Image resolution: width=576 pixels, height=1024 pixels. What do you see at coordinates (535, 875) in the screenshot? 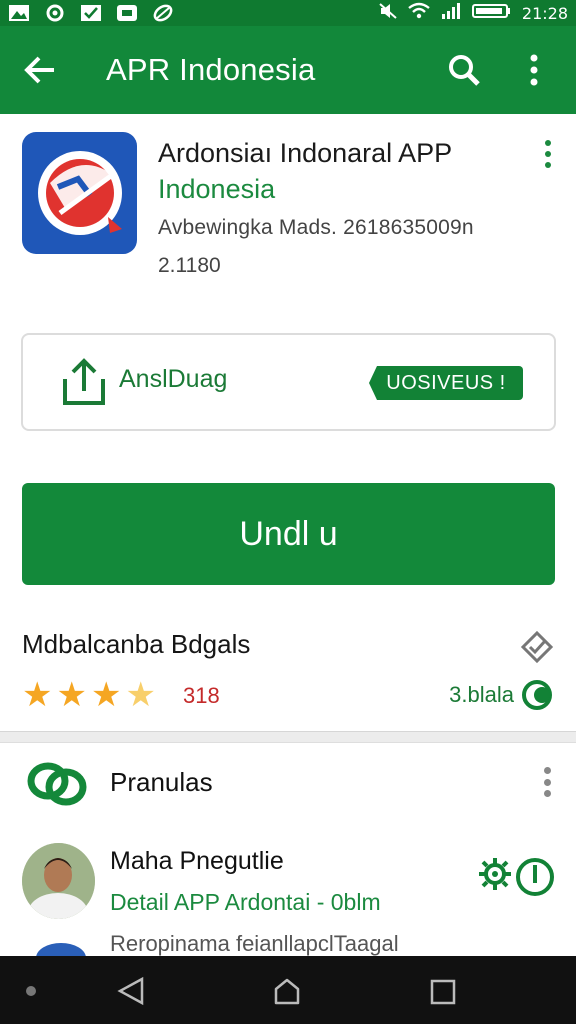
I see `power-icon` at bounding box center [535, 875].